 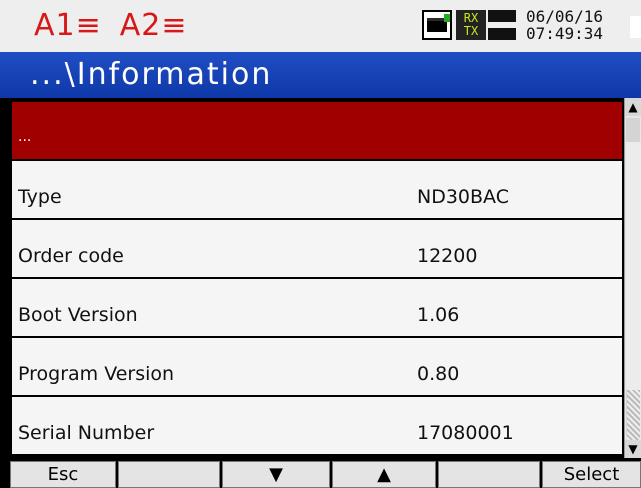 I want to click on display-flag-icon, so click(x=437, y=25).